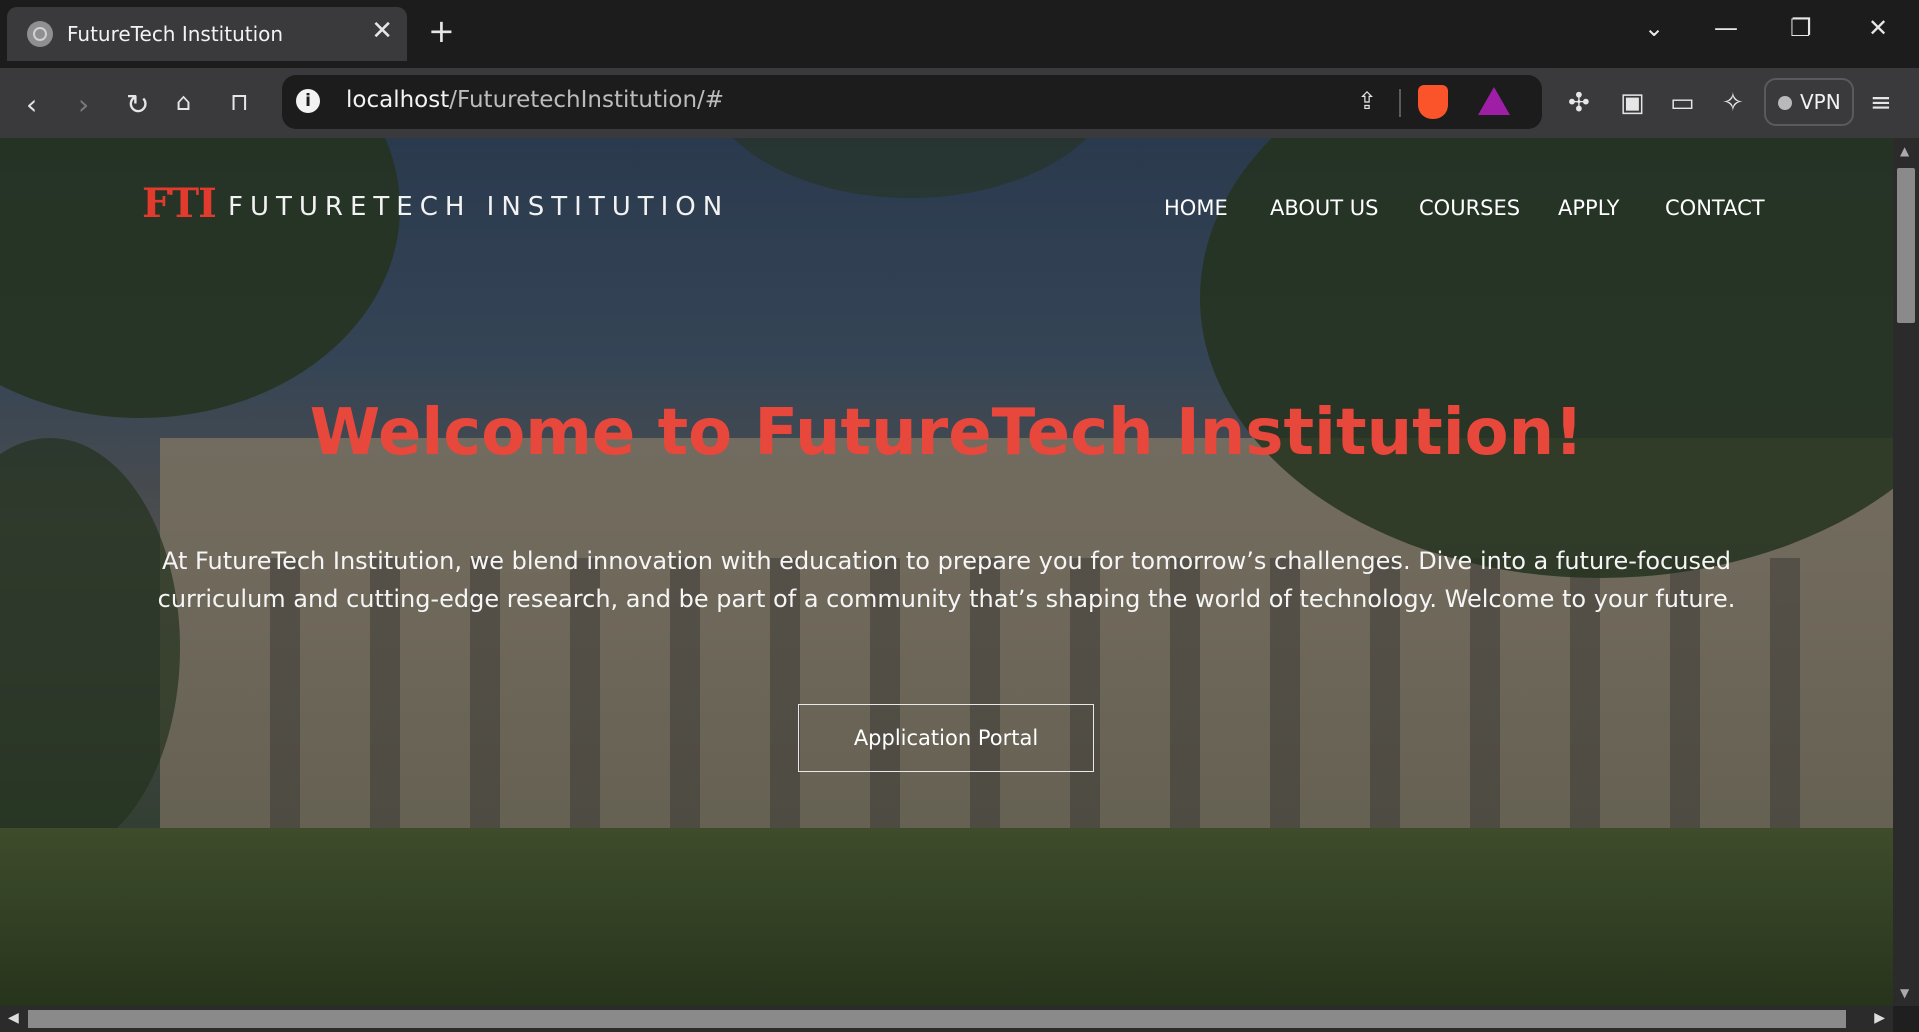 The height and width of the screenshot is (1032, 1919). What do you see at coordinates (1879, 1018) in the screenshot?
I see `scroll-right-icon: ▶` at bounding box center [1879, 1018].